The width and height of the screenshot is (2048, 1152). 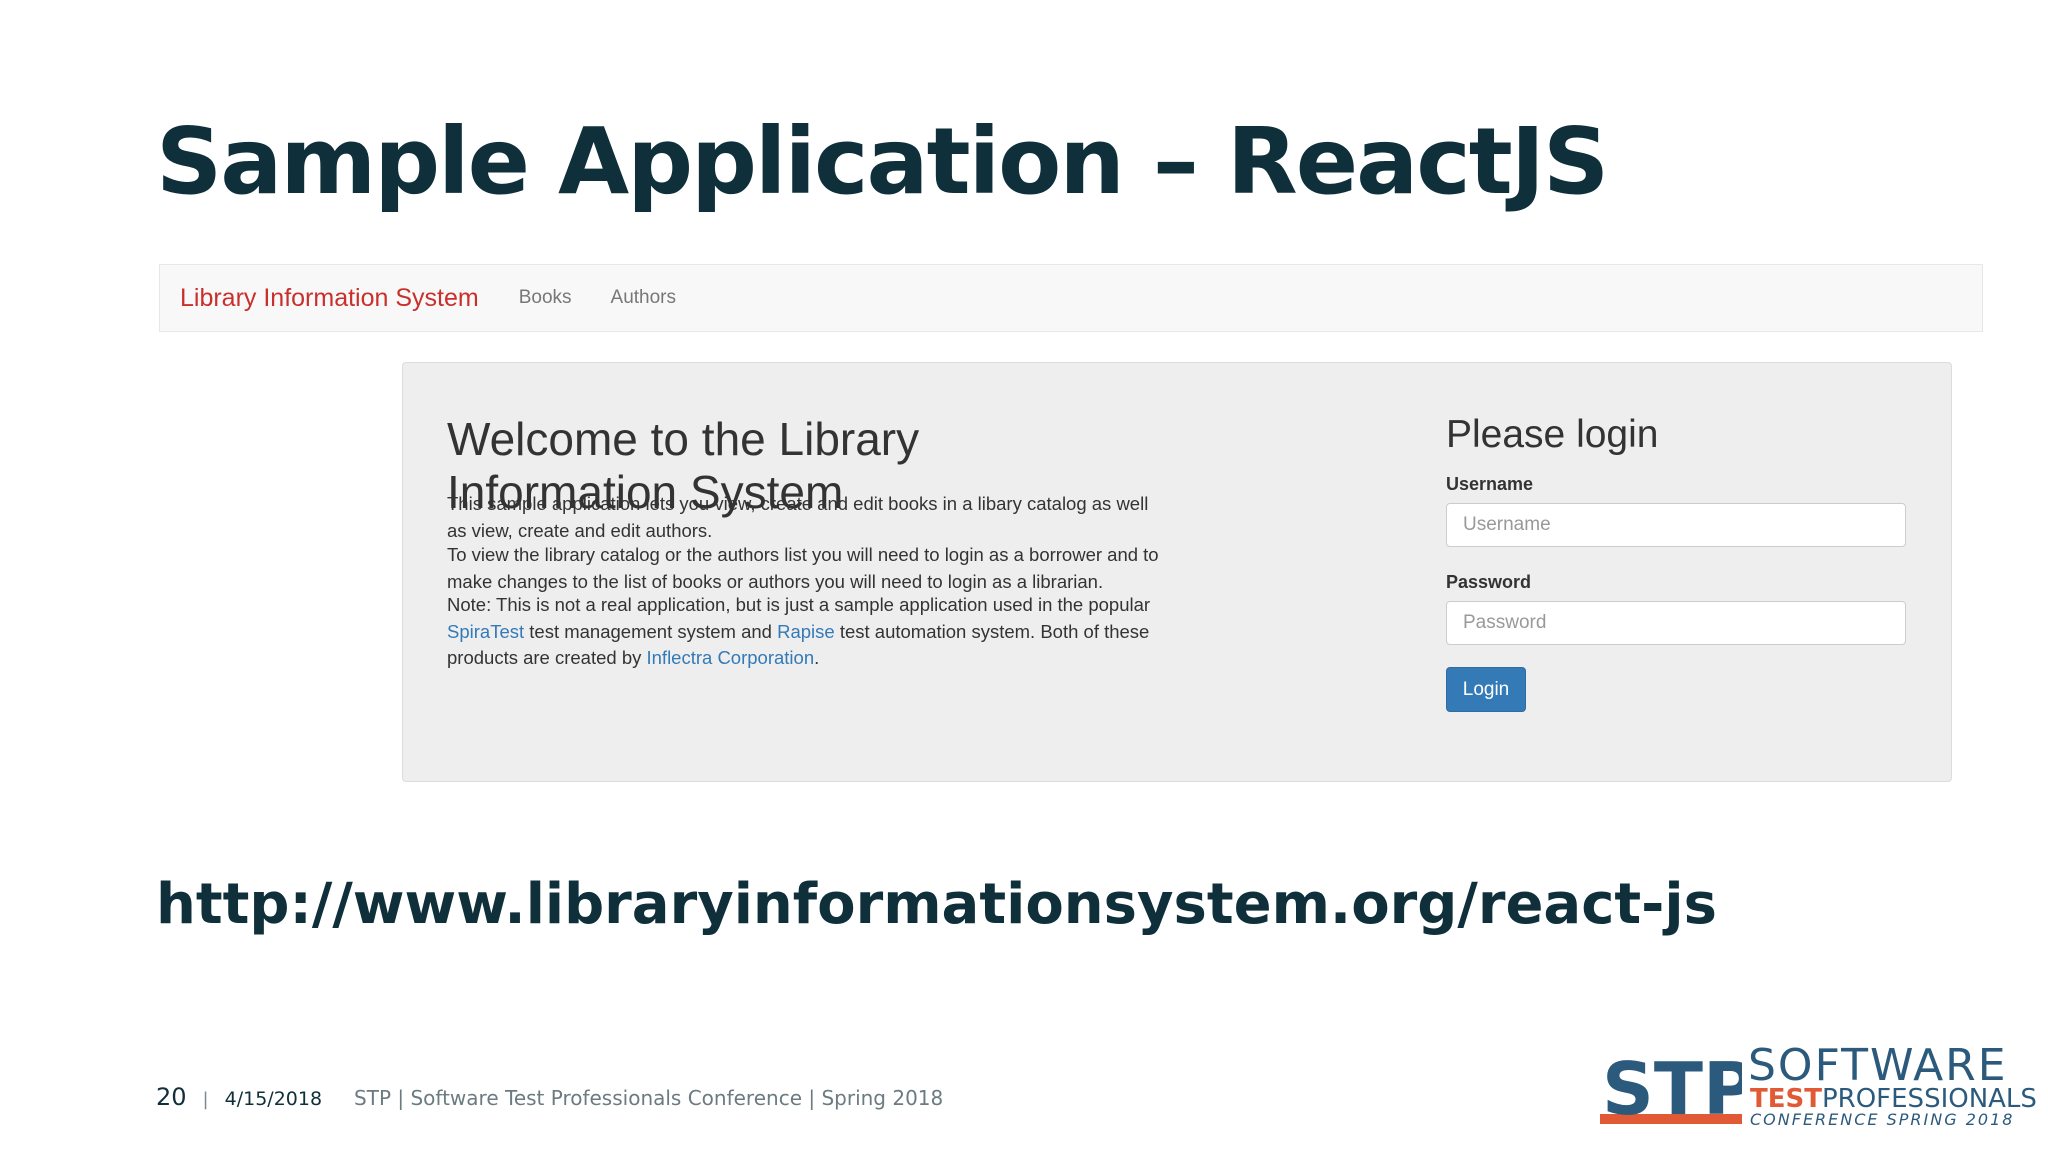 I want to click on spiratest-link: SpiraTest, so click(x=485, y=631).